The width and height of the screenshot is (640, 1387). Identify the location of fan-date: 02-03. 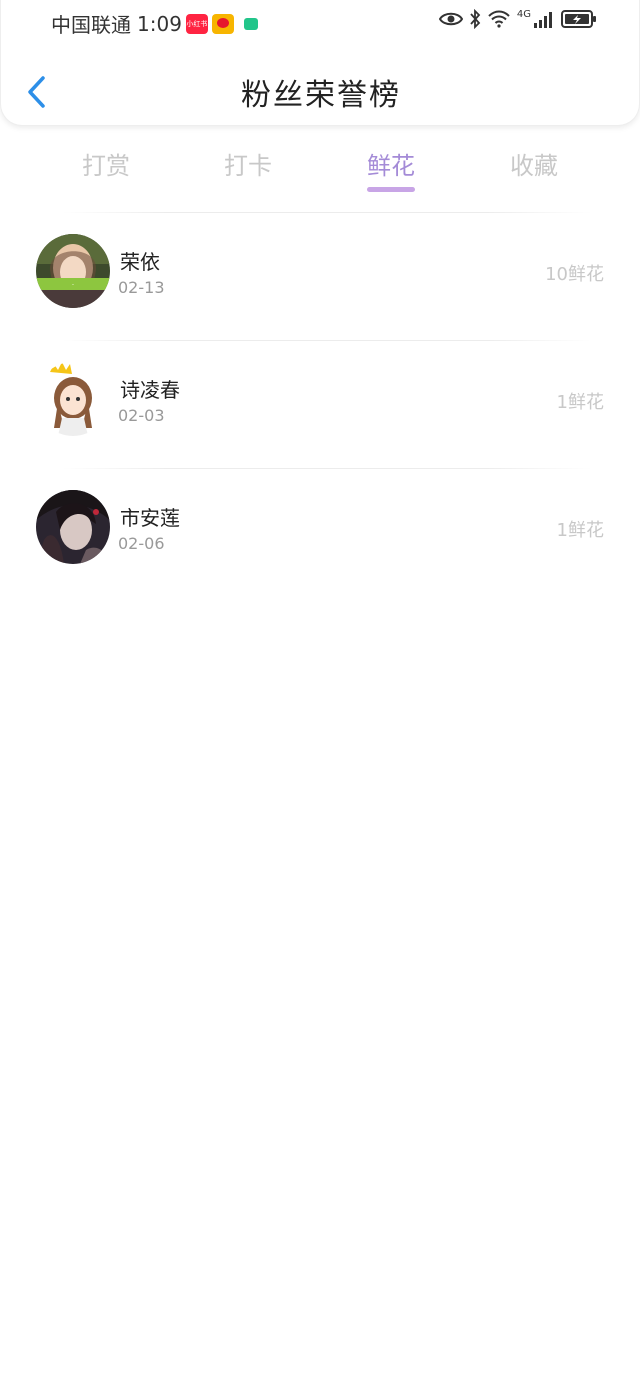
(141, 415).